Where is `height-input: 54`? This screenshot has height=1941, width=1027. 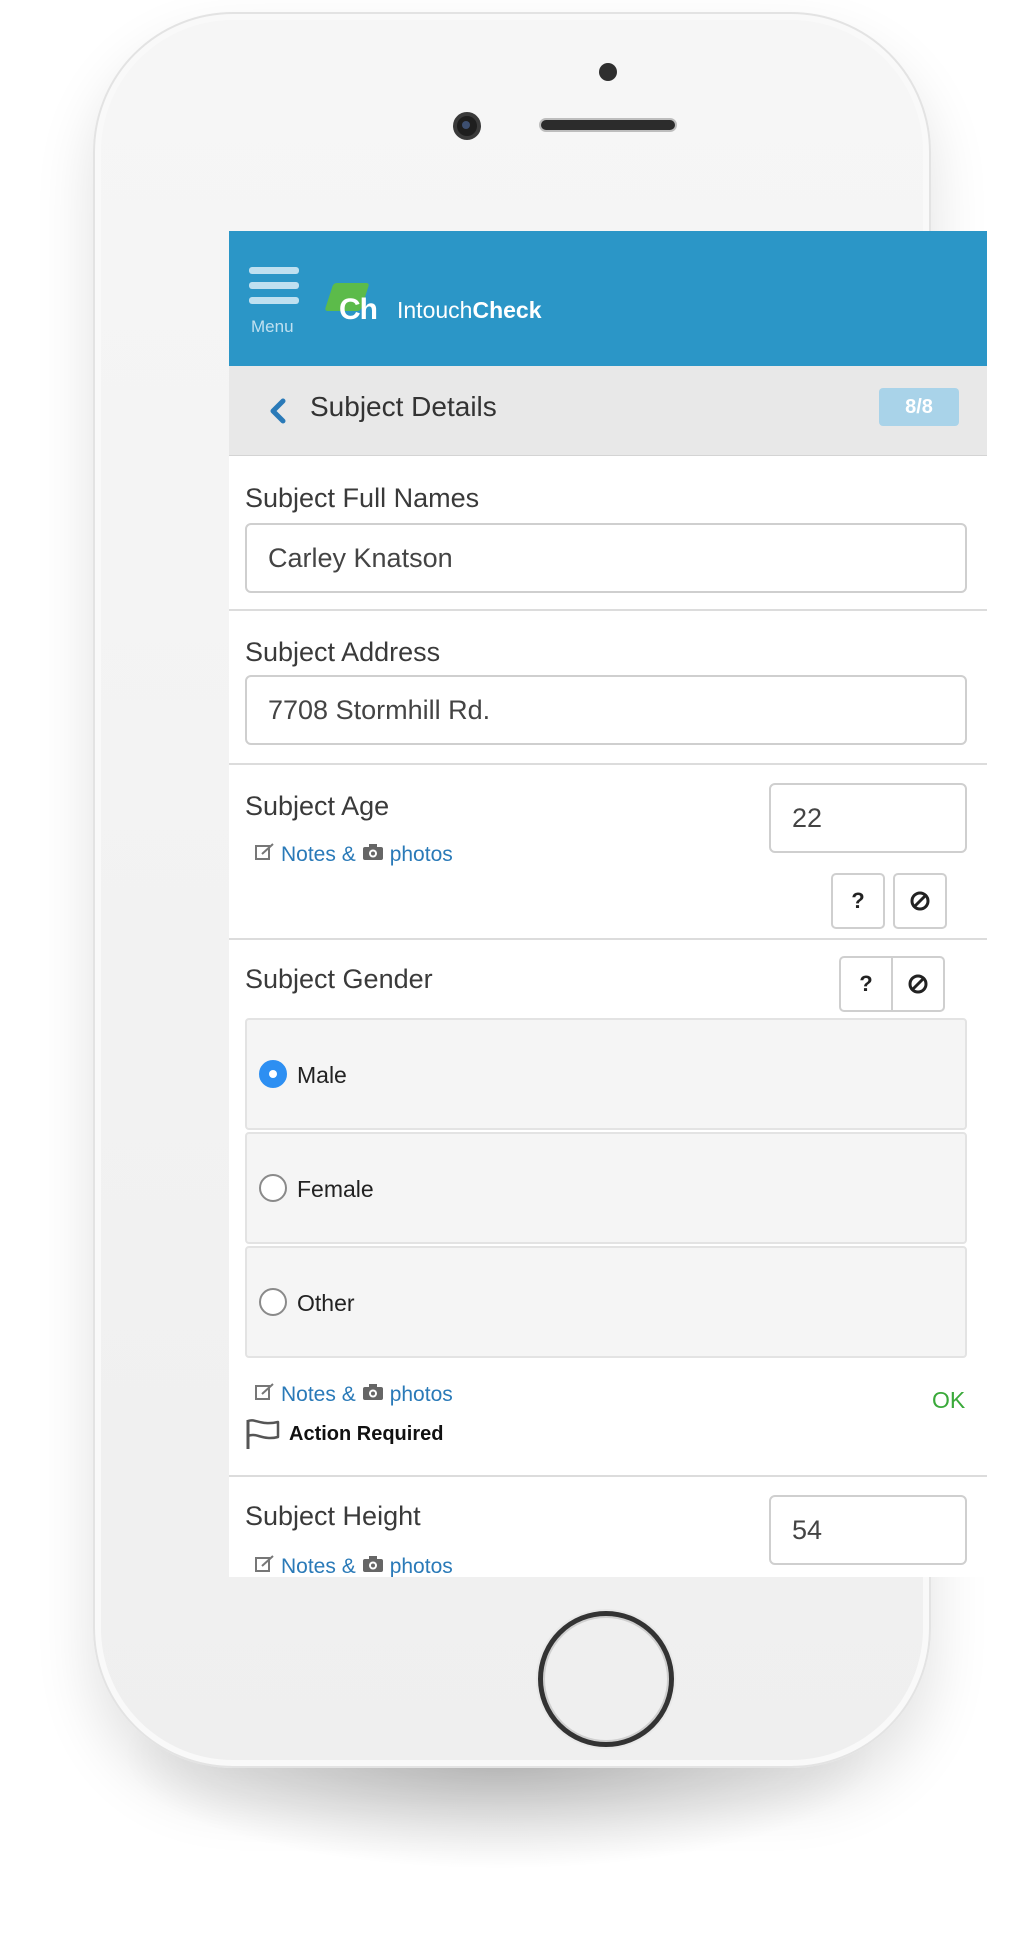
height-input: 54 is located at coordinates (868, 1530).